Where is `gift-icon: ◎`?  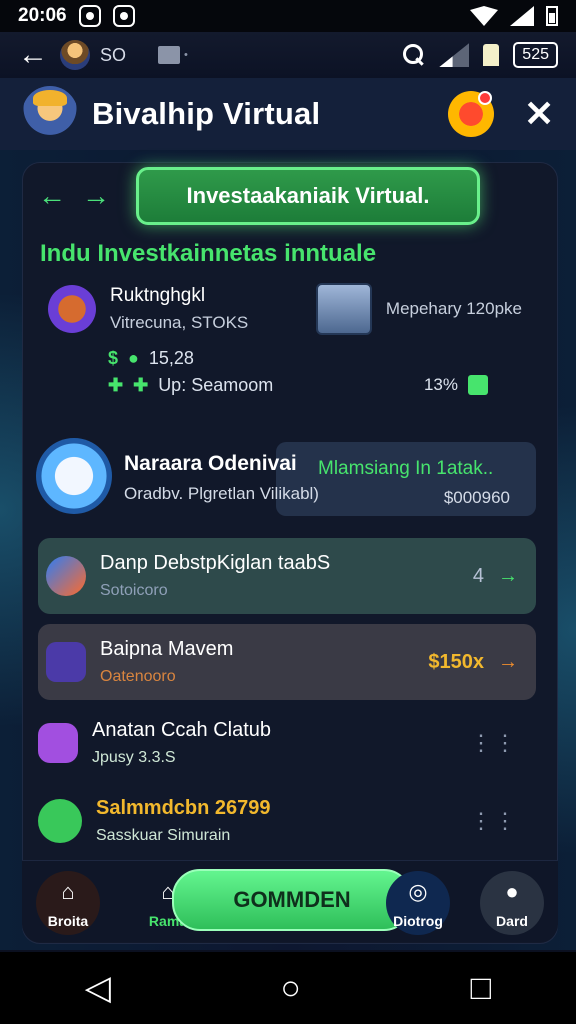 gift-icon: ◎ is located at coordinates (418, 891).